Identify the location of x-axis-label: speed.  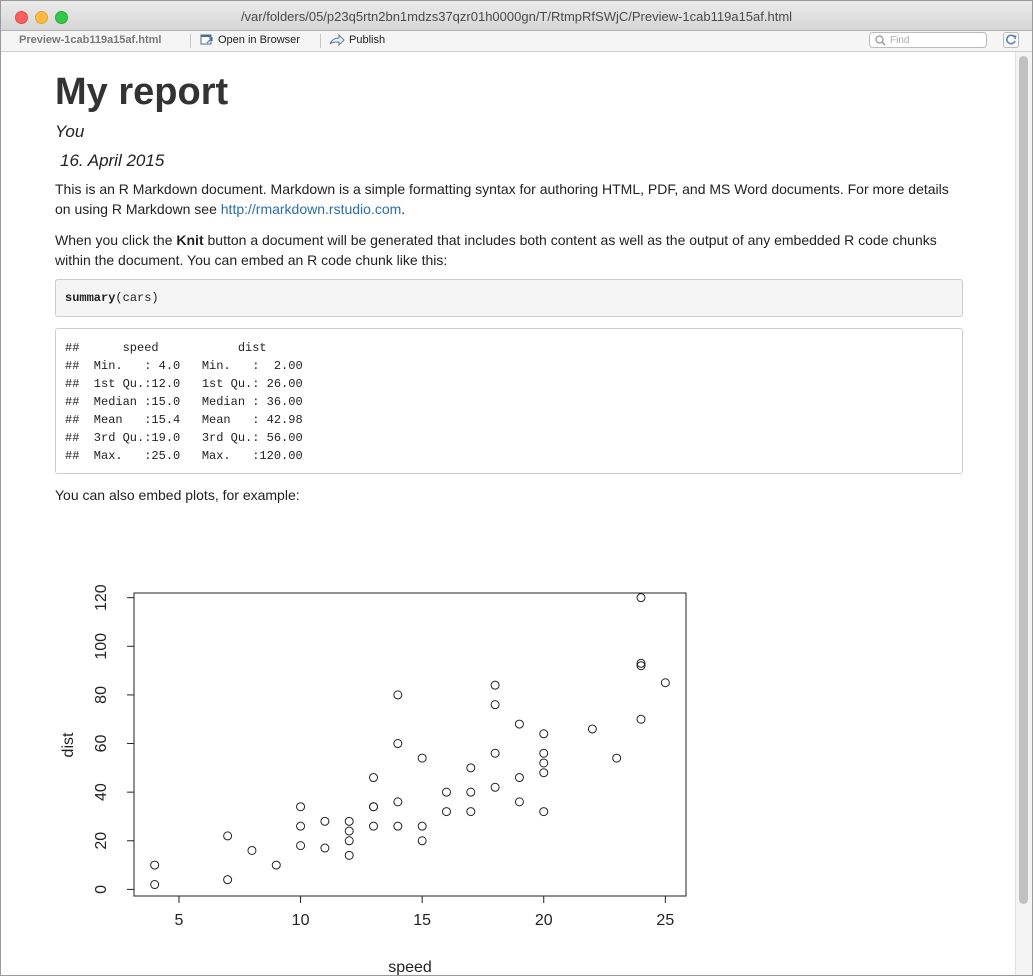
(410, 967).